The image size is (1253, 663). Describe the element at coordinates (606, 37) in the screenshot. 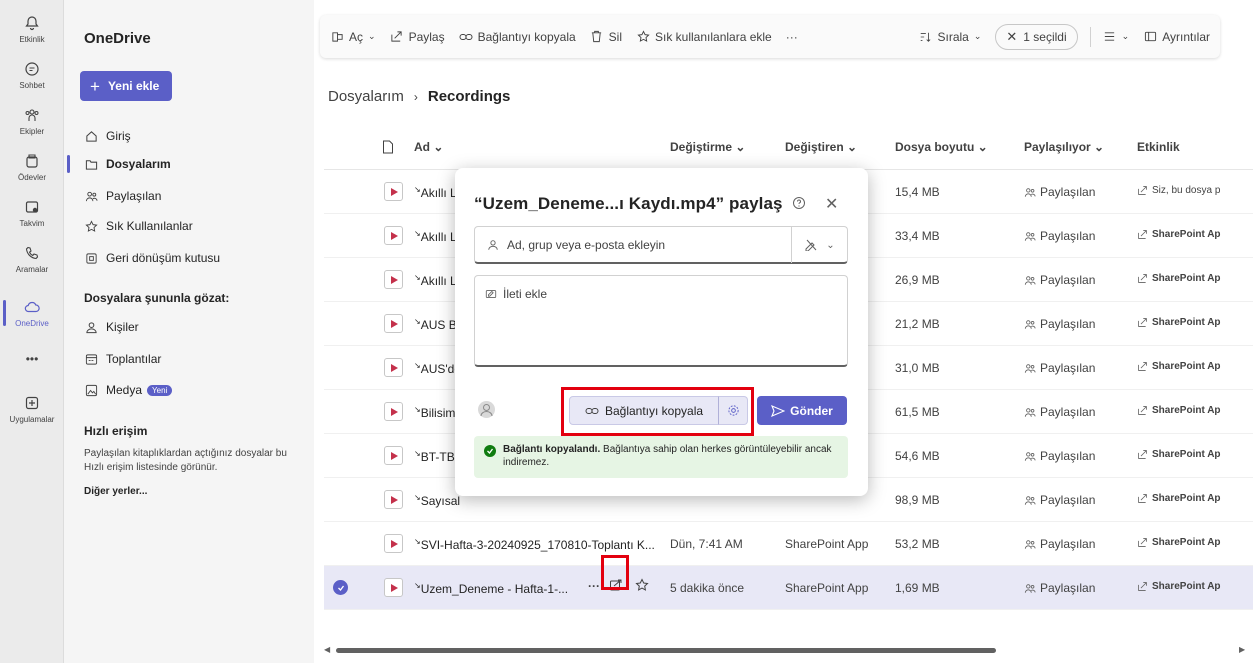

I see `delete-button: Sil` at that location.